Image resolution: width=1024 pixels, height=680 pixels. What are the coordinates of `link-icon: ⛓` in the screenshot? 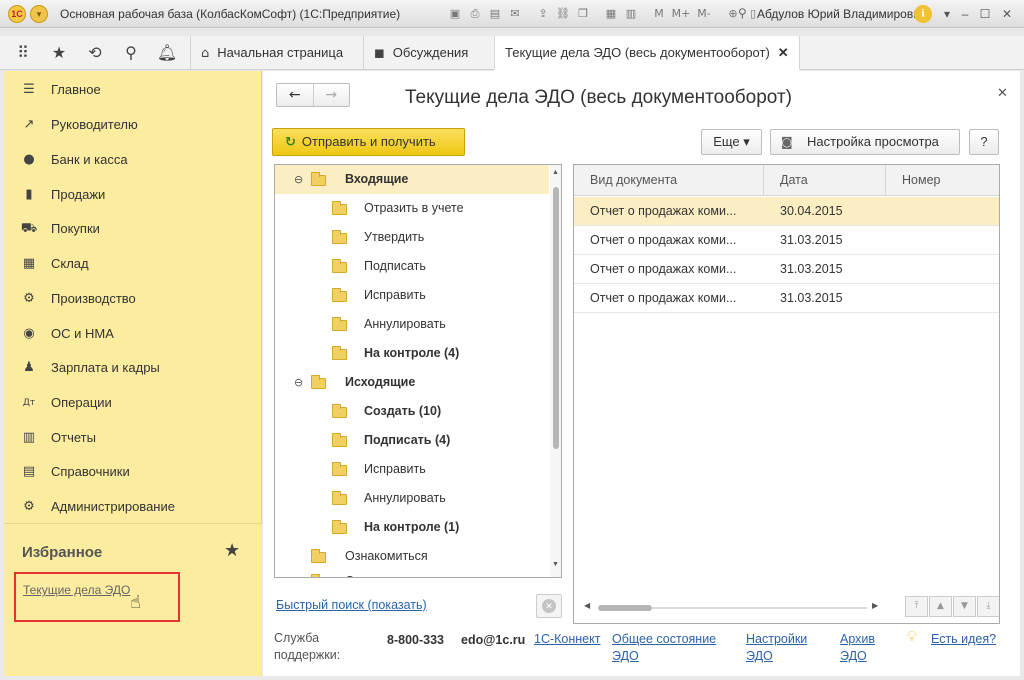 It's located at (563, 14).